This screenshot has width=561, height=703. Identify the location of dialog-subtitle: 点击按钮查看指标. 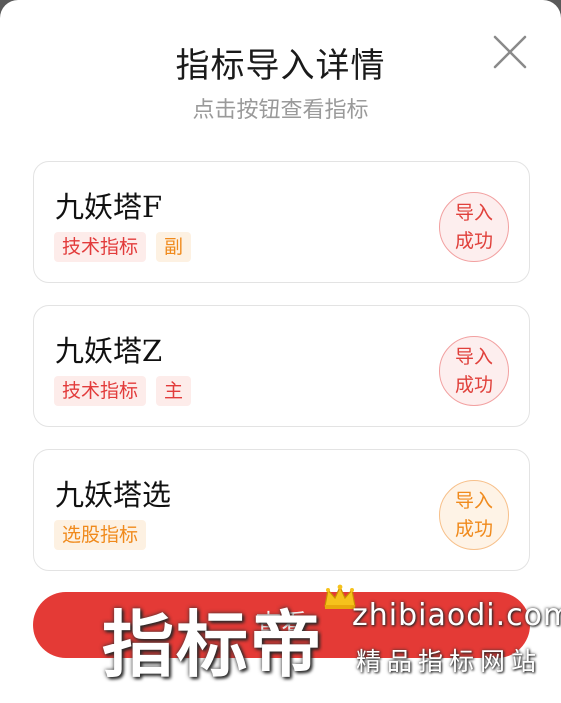
(280, 110).